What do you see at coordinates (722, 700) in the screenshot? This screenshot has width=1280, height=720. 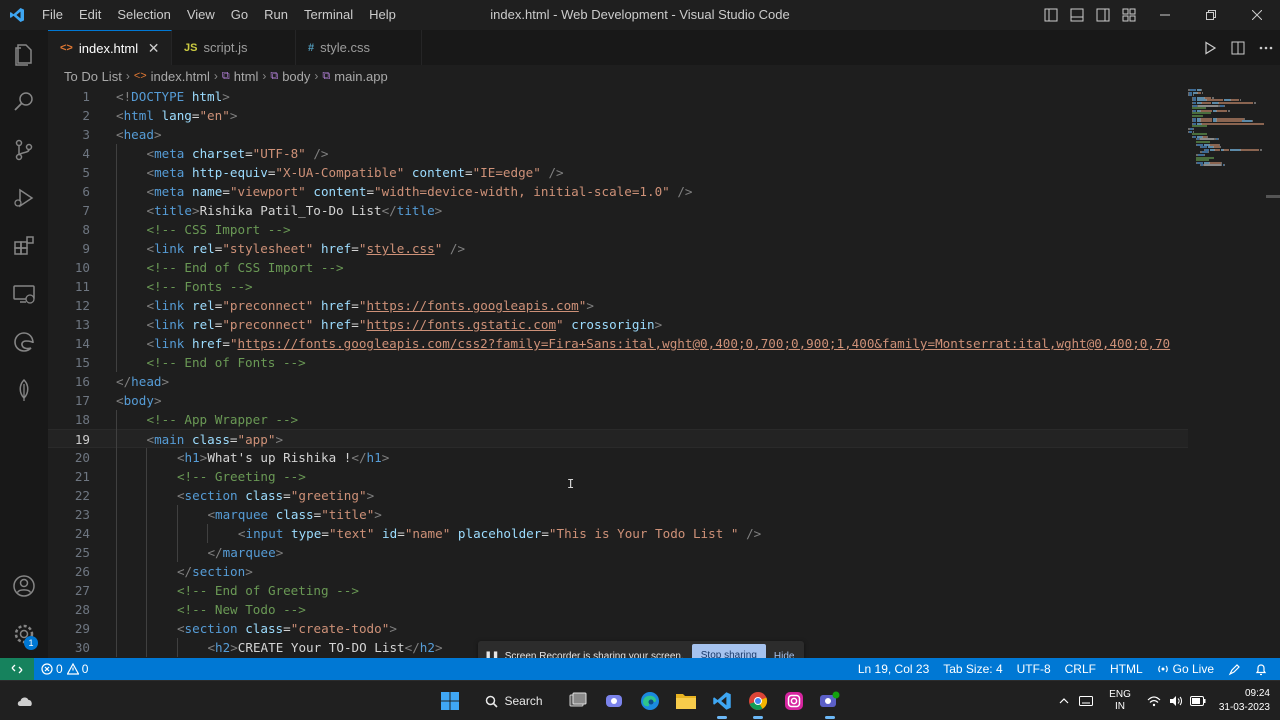 I see `vscode-taskbar-icon` at bounding box center [722, 700].